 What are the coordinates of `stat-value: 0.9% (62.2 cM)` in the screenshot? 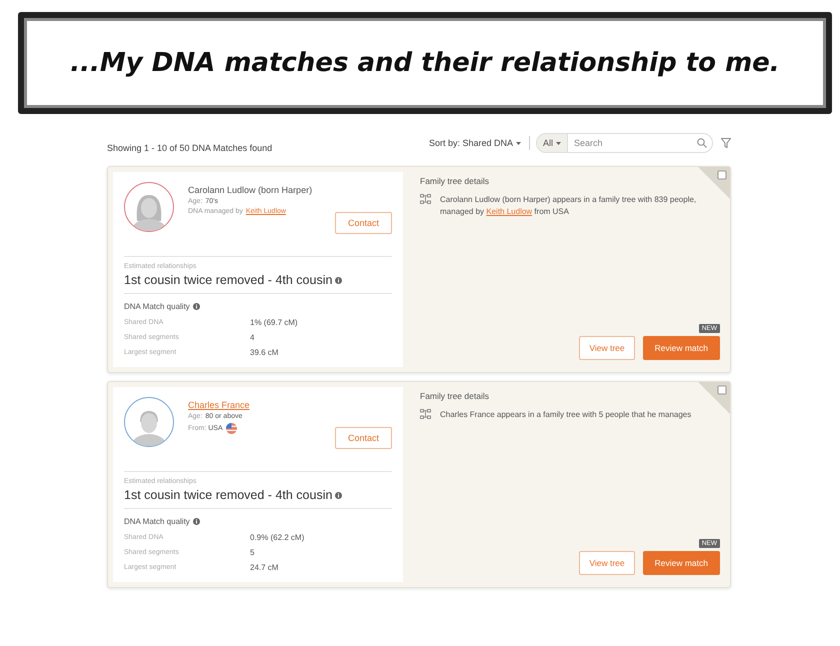 It's located at (278, 537).